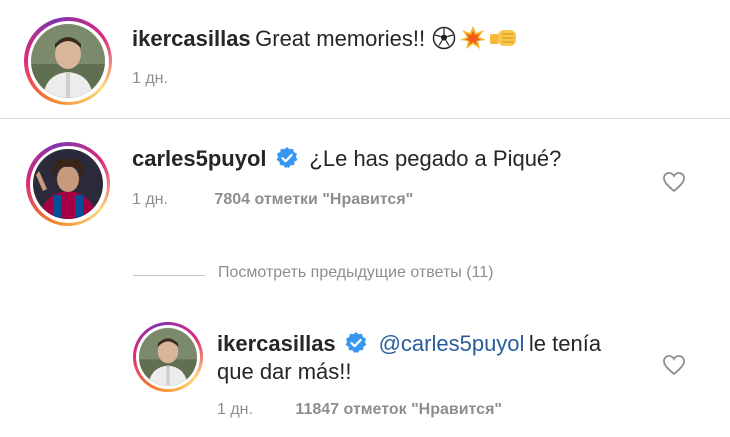  I want to click on caption-text: Great memories!!, so click(340, 38).